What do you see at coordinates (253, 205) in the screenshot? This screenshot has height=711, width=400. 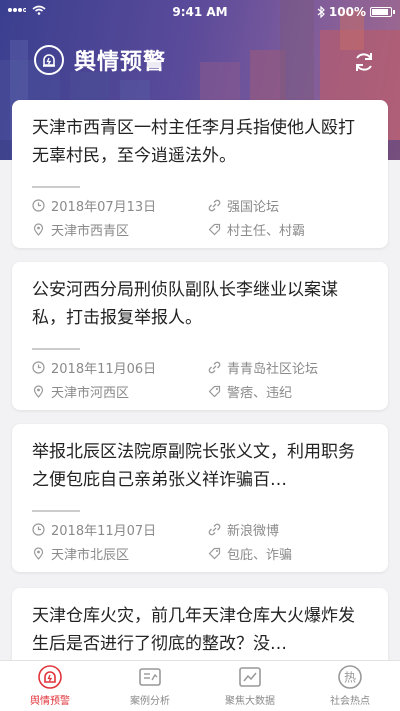 I see `card-source: 强国论坛` at bounding box center [253, 205].